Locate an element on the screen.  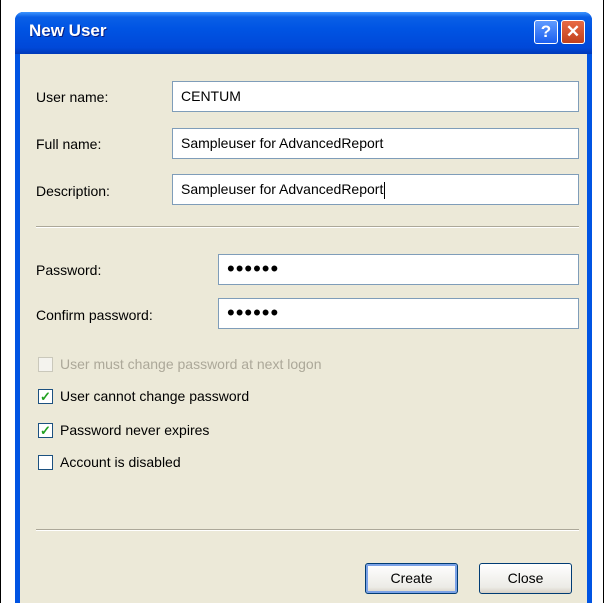
password-label: Password: is located at coordinates (69, 270).